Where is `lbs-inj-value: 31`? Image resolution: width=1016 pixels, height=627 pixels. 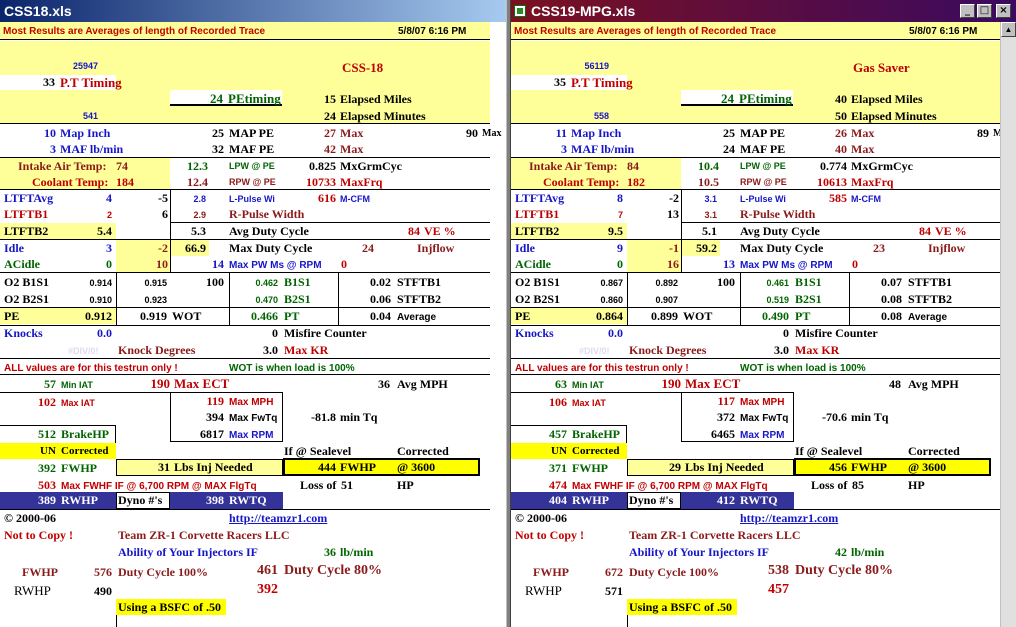 lbs-inj-value: 31 is located at coordinates (164, 467).